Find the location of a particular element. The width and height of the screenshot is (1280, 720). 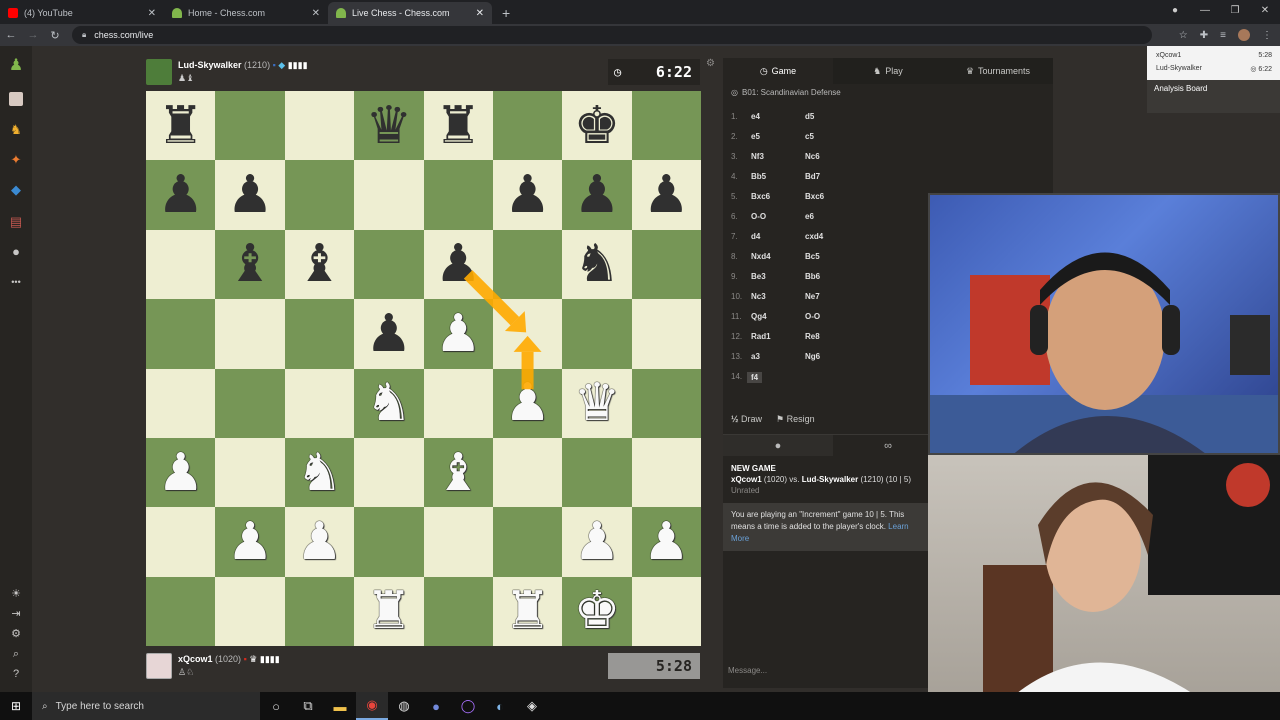

black-move: cxd4 is located at coordinates (814, 236).